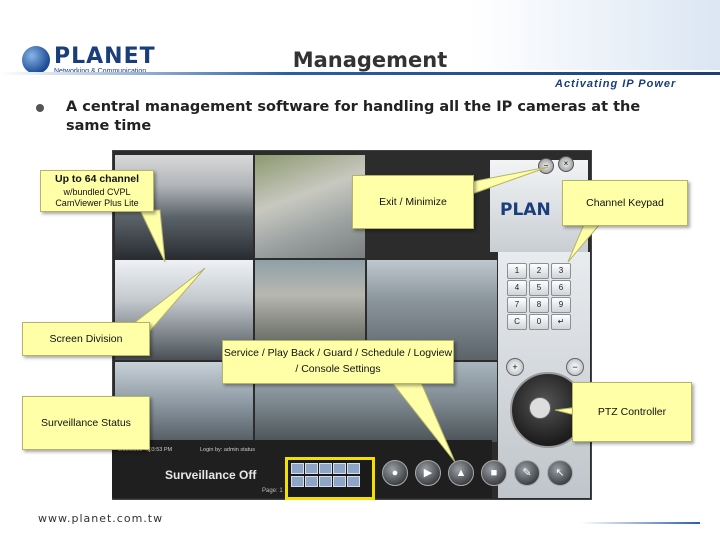 Image resolution: width=720 pixels, height=540 pixels. What do you see at coordinates (152, 236) in the screenshot?
I see `pointer-channels` at bounding box center [152, 236].